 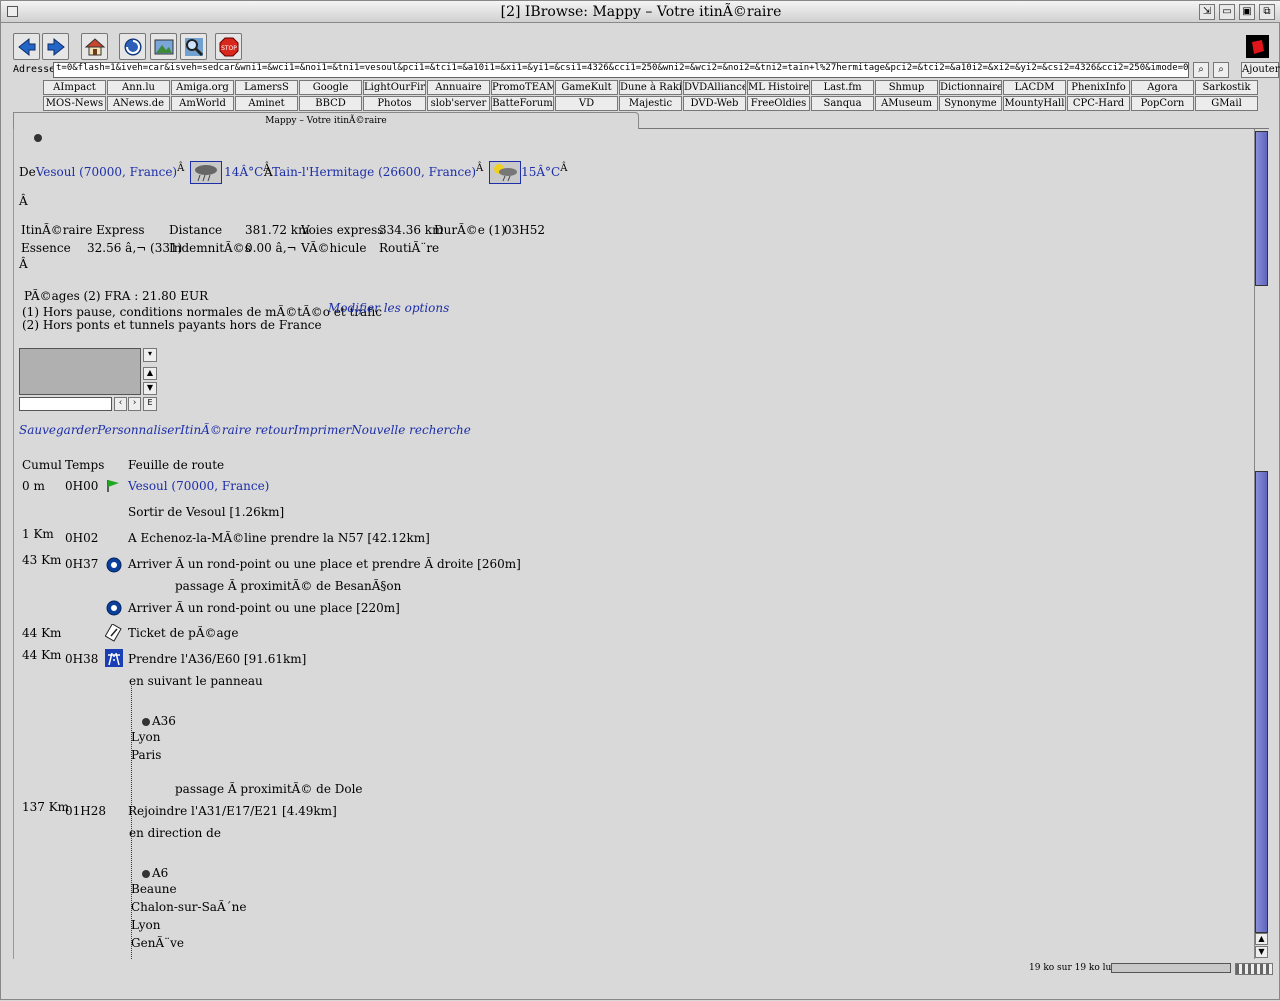 What do you see at coordinates (74, 87) in the screenshot?
I see `bookmark-button: AImpact` at bounding box center [74, 87].